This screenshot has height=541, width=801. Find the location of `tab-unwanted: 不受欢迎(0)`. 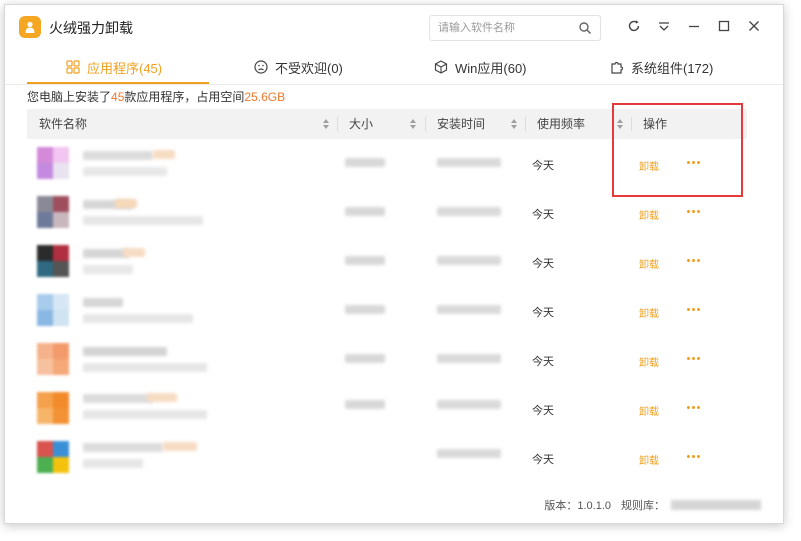

tab-unwanted: 不受欢迎(0) is located at coordinates (298, 67).